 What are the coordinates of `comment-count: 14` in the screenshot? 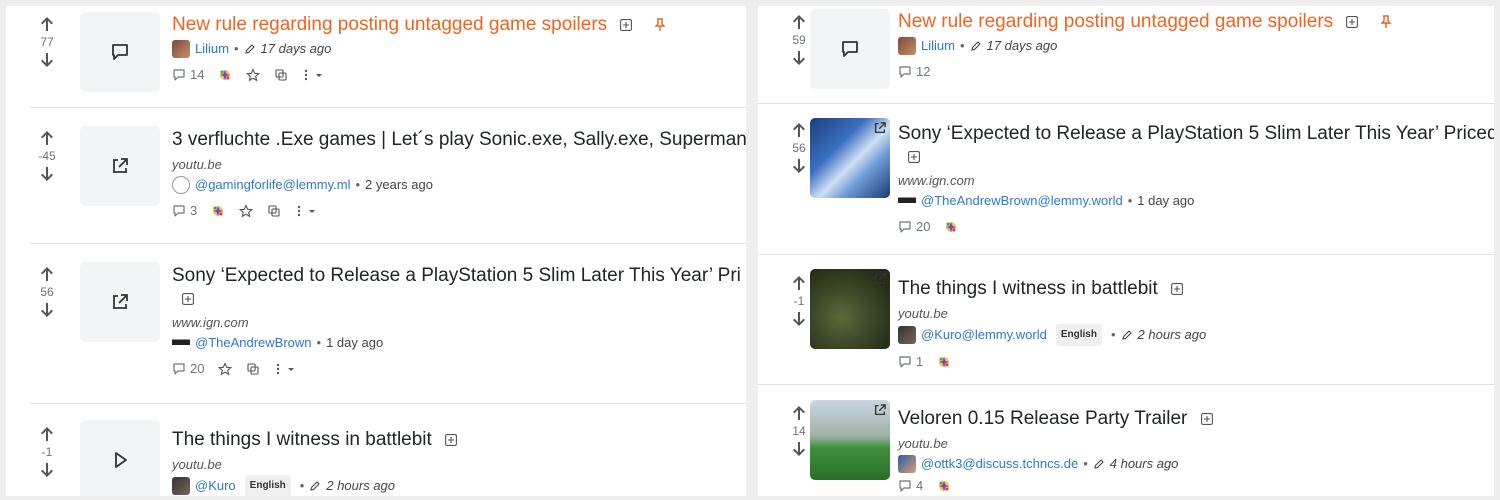 It's located at (197, 74).